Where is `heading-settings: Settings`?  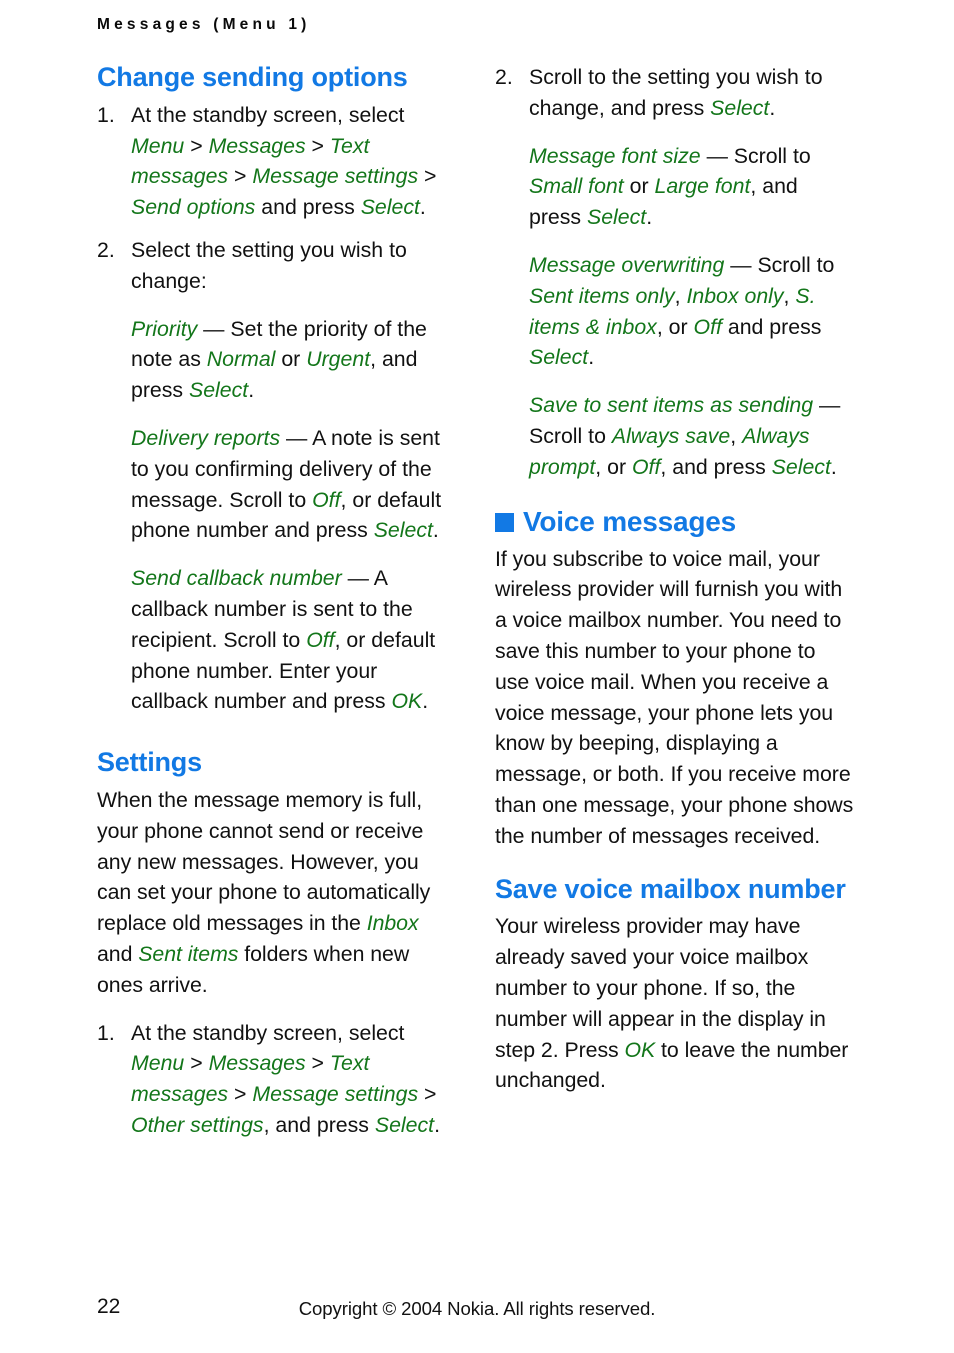
heading-settings: Settings is located at coordinates (149, 762).